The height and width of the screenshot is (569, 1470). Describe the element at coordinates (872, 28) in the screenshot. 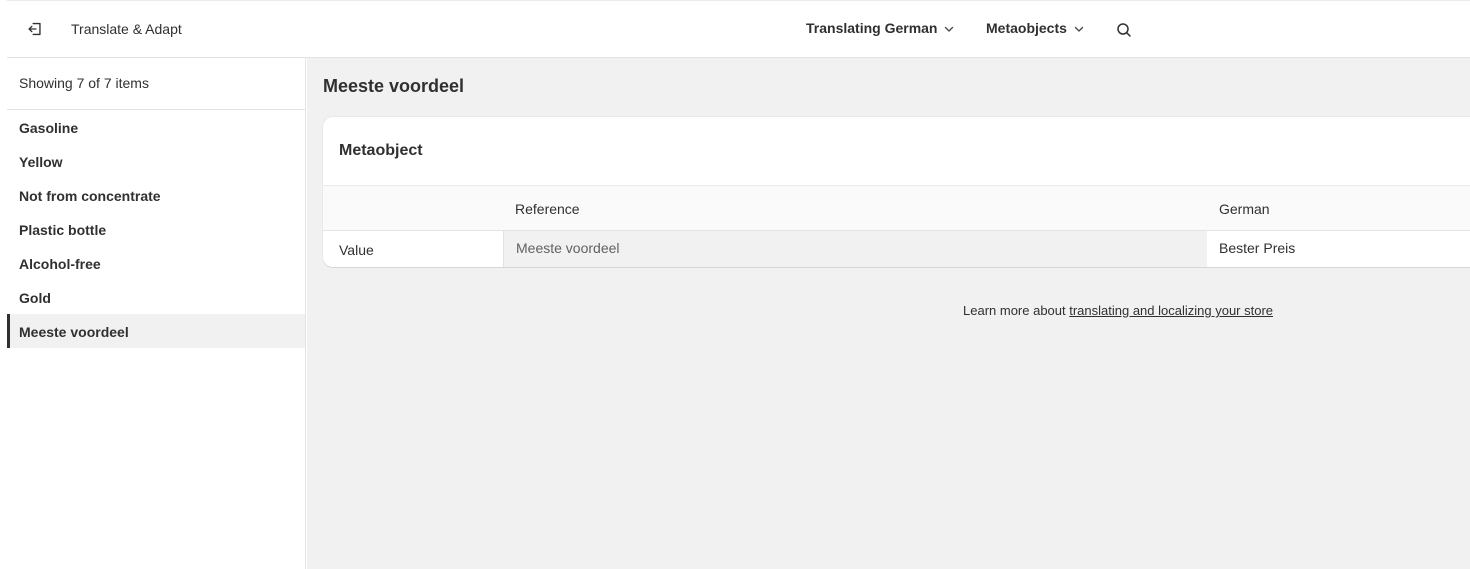

I see `language-dropdown-label: Translating German` at that location.